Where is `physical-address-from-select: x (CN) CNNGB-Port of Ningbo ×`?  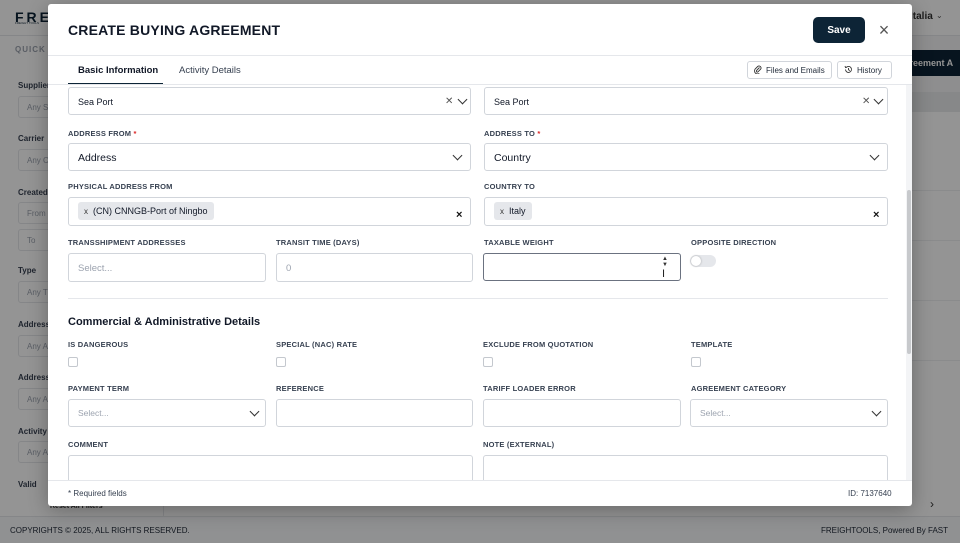
physical-address-from-select: x (CN) CNNGB-Port of Ningbo × is located at coordinates (269, 211).